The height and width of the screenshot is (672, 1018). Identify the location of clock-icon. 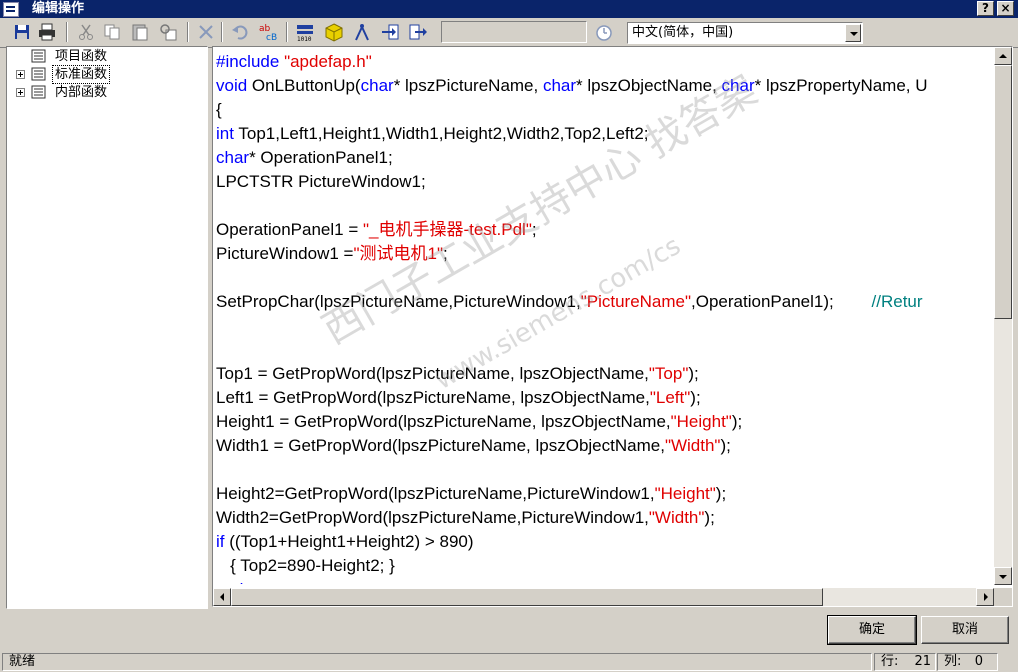
(604, 32).